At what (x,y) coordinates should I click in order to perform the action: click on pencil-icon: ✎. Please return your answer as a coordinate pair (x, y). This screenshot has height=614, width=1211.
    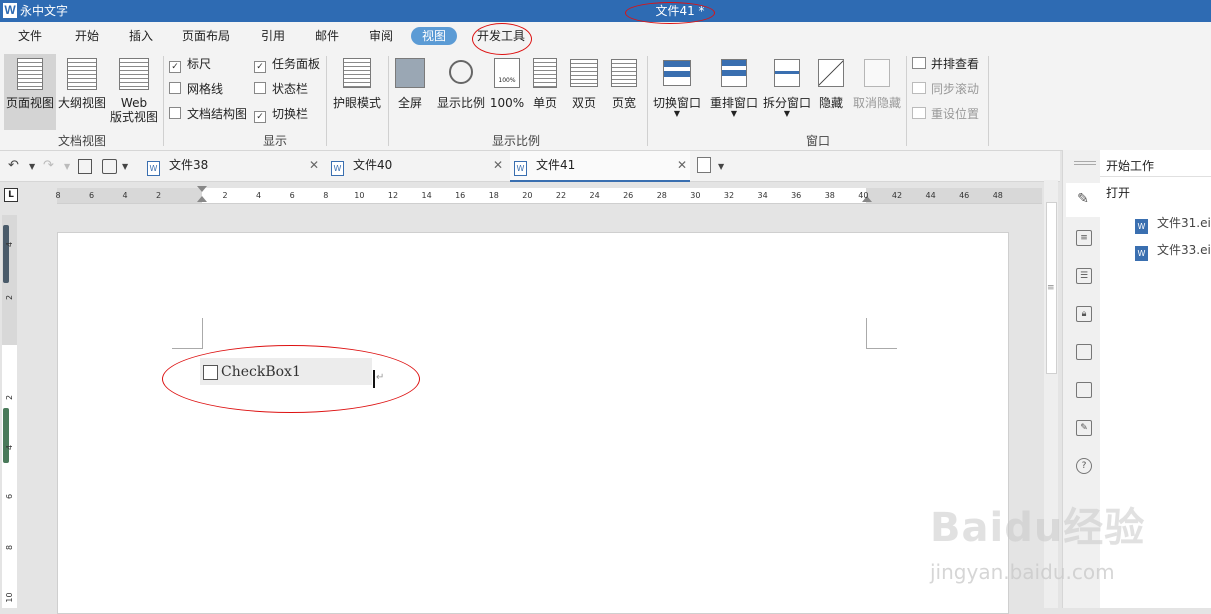
    Looking at the image, I should click on (1083, 199).